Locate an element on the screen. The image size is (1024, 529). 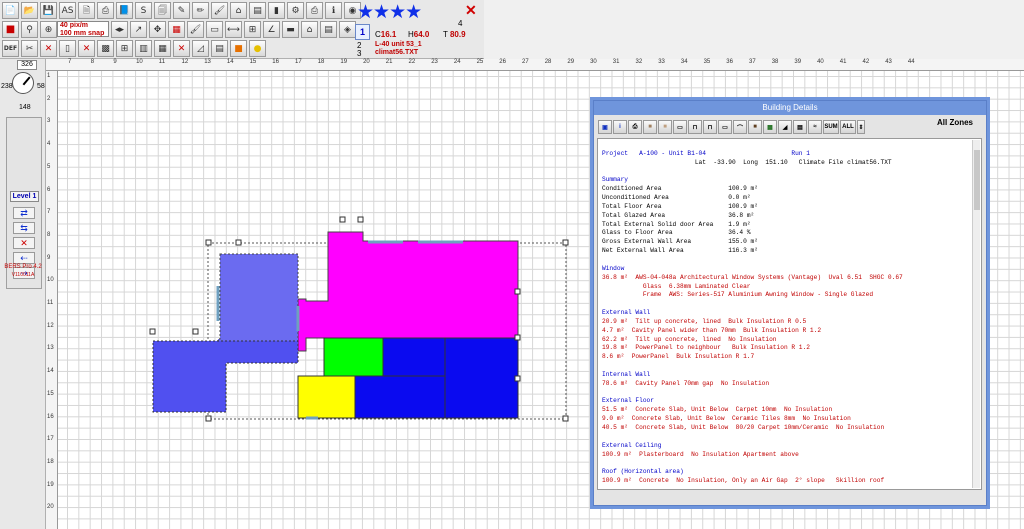
zone-periwinkle is located at coordinates (258, 302).